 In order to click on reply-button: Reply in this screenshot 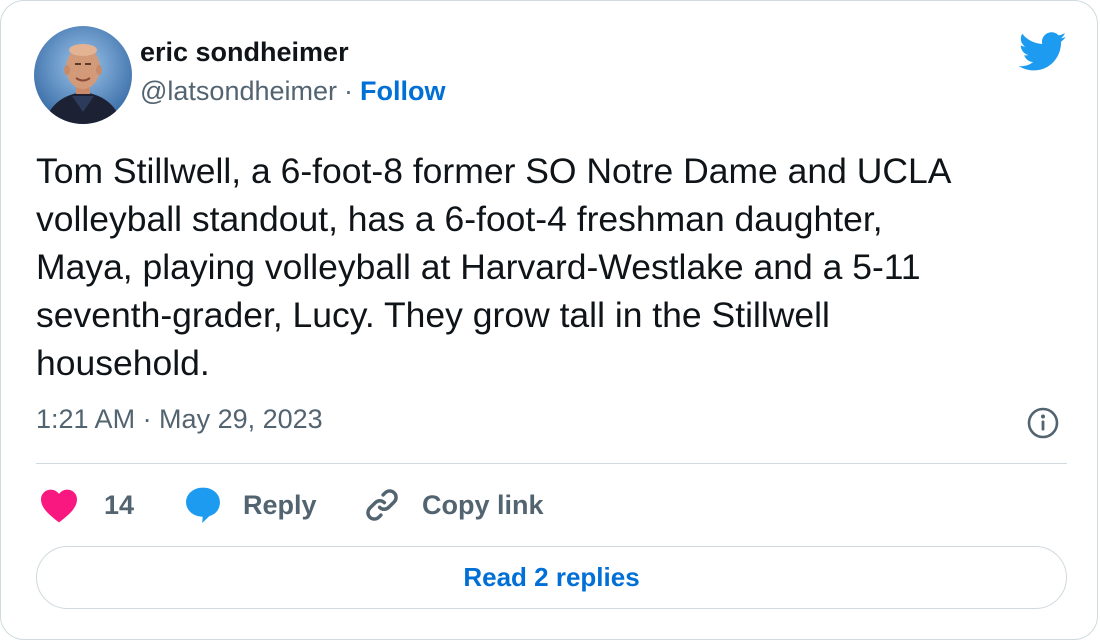, I will do `click(250, 505)`.